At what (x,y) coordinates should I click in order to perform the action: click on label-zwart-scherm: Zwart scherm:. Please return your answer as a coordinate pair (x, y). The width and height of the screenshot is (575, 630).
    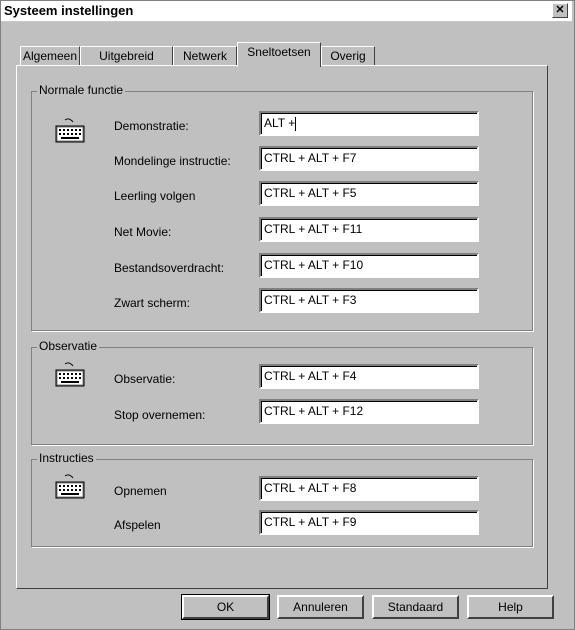
    Looking at the image, I should click on (152, 303).